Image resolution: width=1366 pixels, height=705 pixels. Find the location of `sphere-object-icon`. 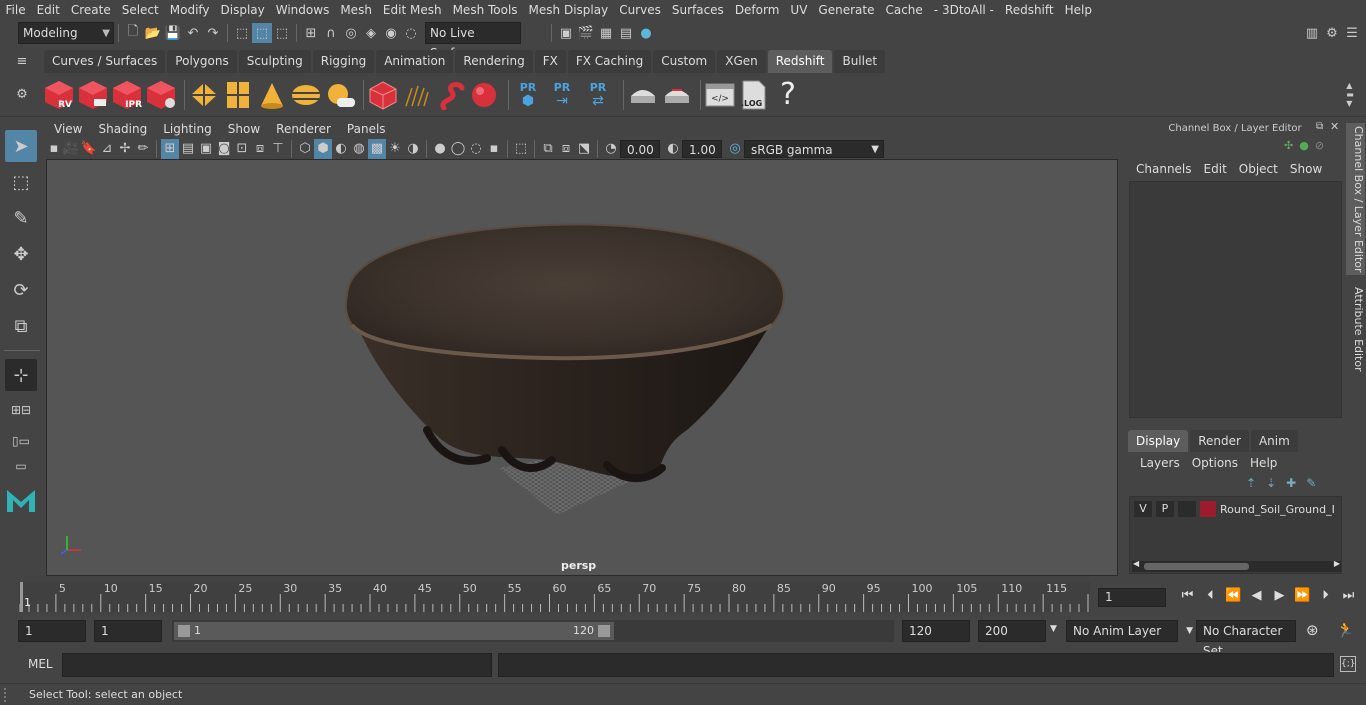

sphere-object-icon is located at coordinates (485, 95).